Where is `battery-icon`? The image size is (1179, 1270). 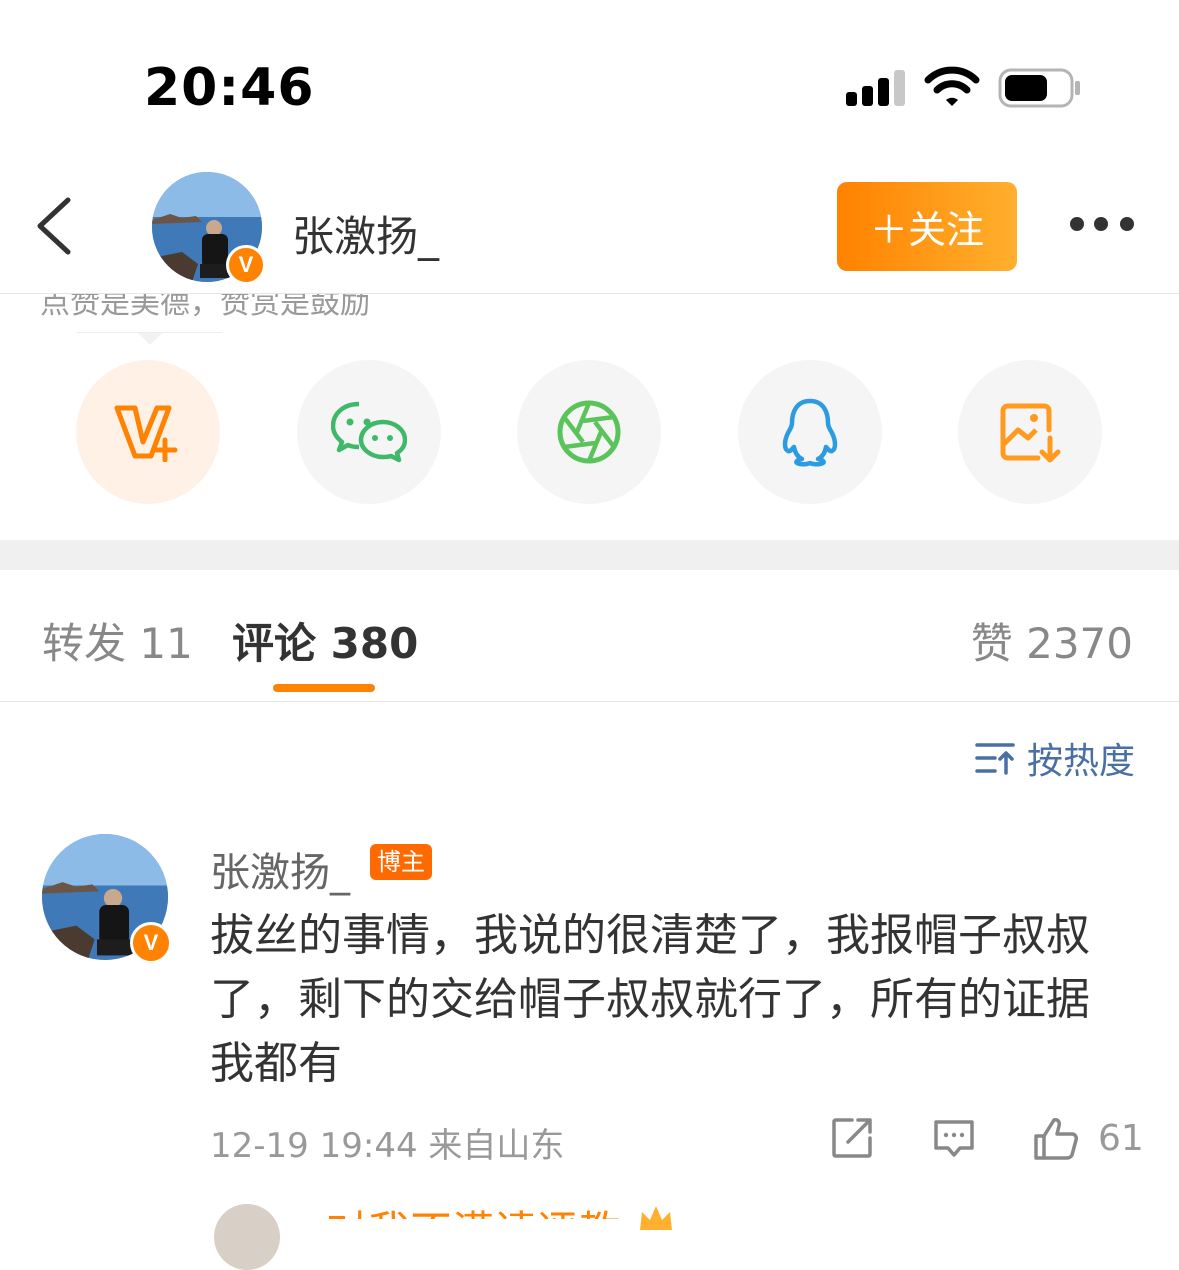 battery-icon is located at coordinates (1039, 88).